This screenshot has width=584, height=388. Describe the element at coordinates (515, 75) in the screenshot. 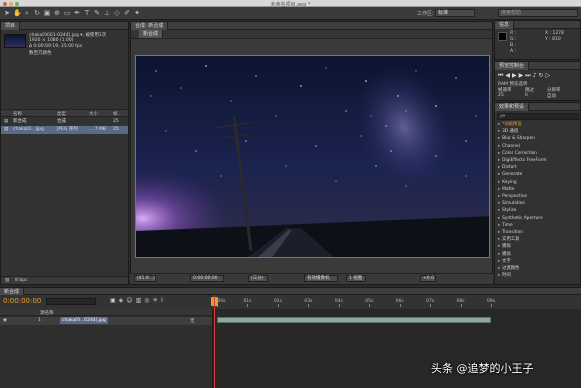

I see `play-icon: ▶` at that location.